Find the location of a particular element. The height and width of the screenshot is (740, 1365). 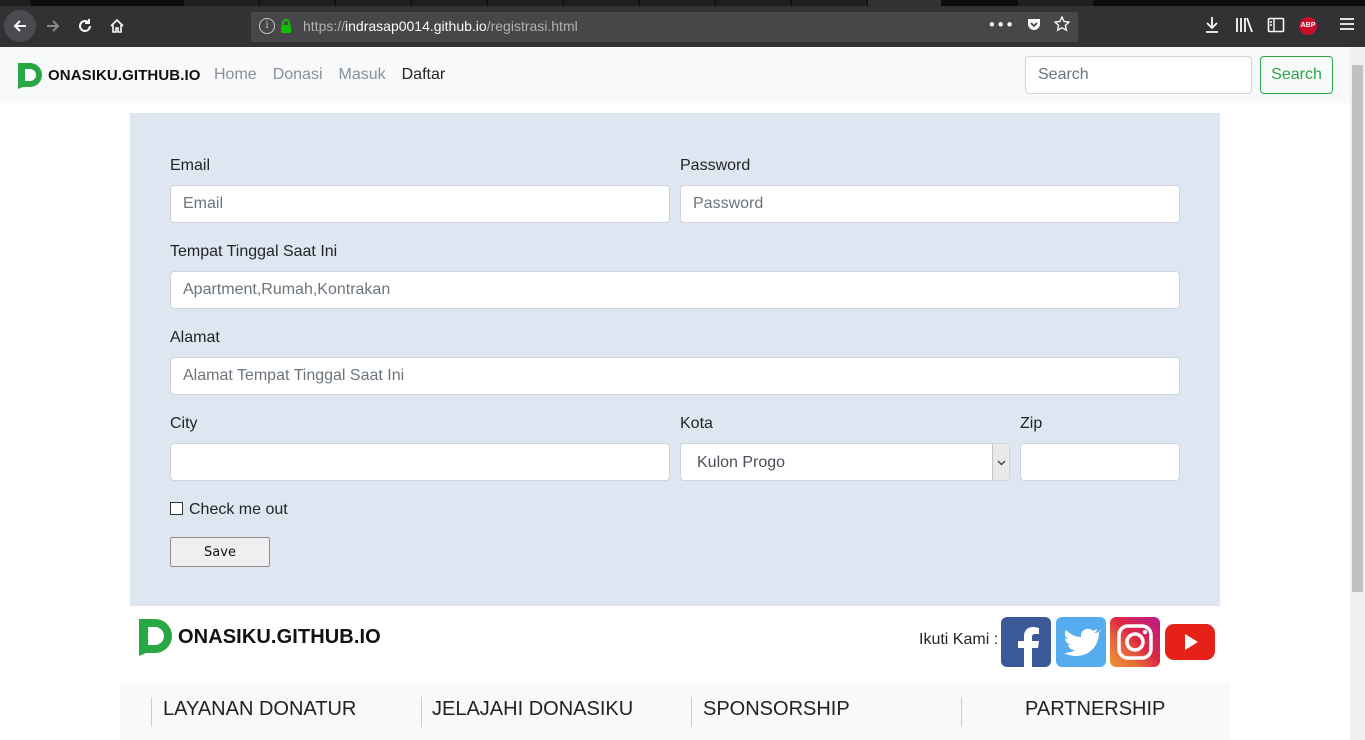

footer-col-sponsorship: SPONSORSHIP is located at coordinates (776, 709).